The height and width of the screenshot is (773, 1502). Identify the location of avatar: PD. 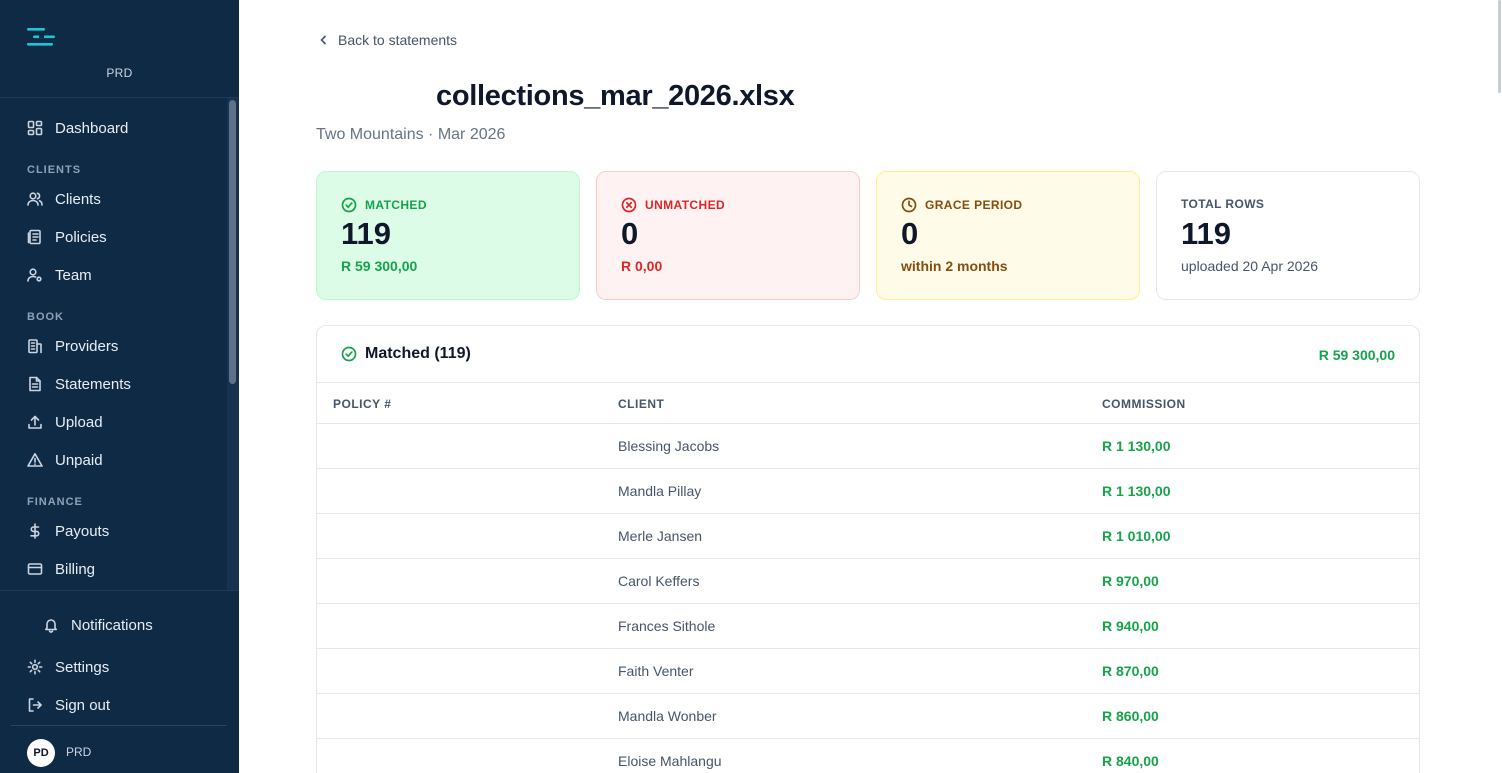
(41, 753).